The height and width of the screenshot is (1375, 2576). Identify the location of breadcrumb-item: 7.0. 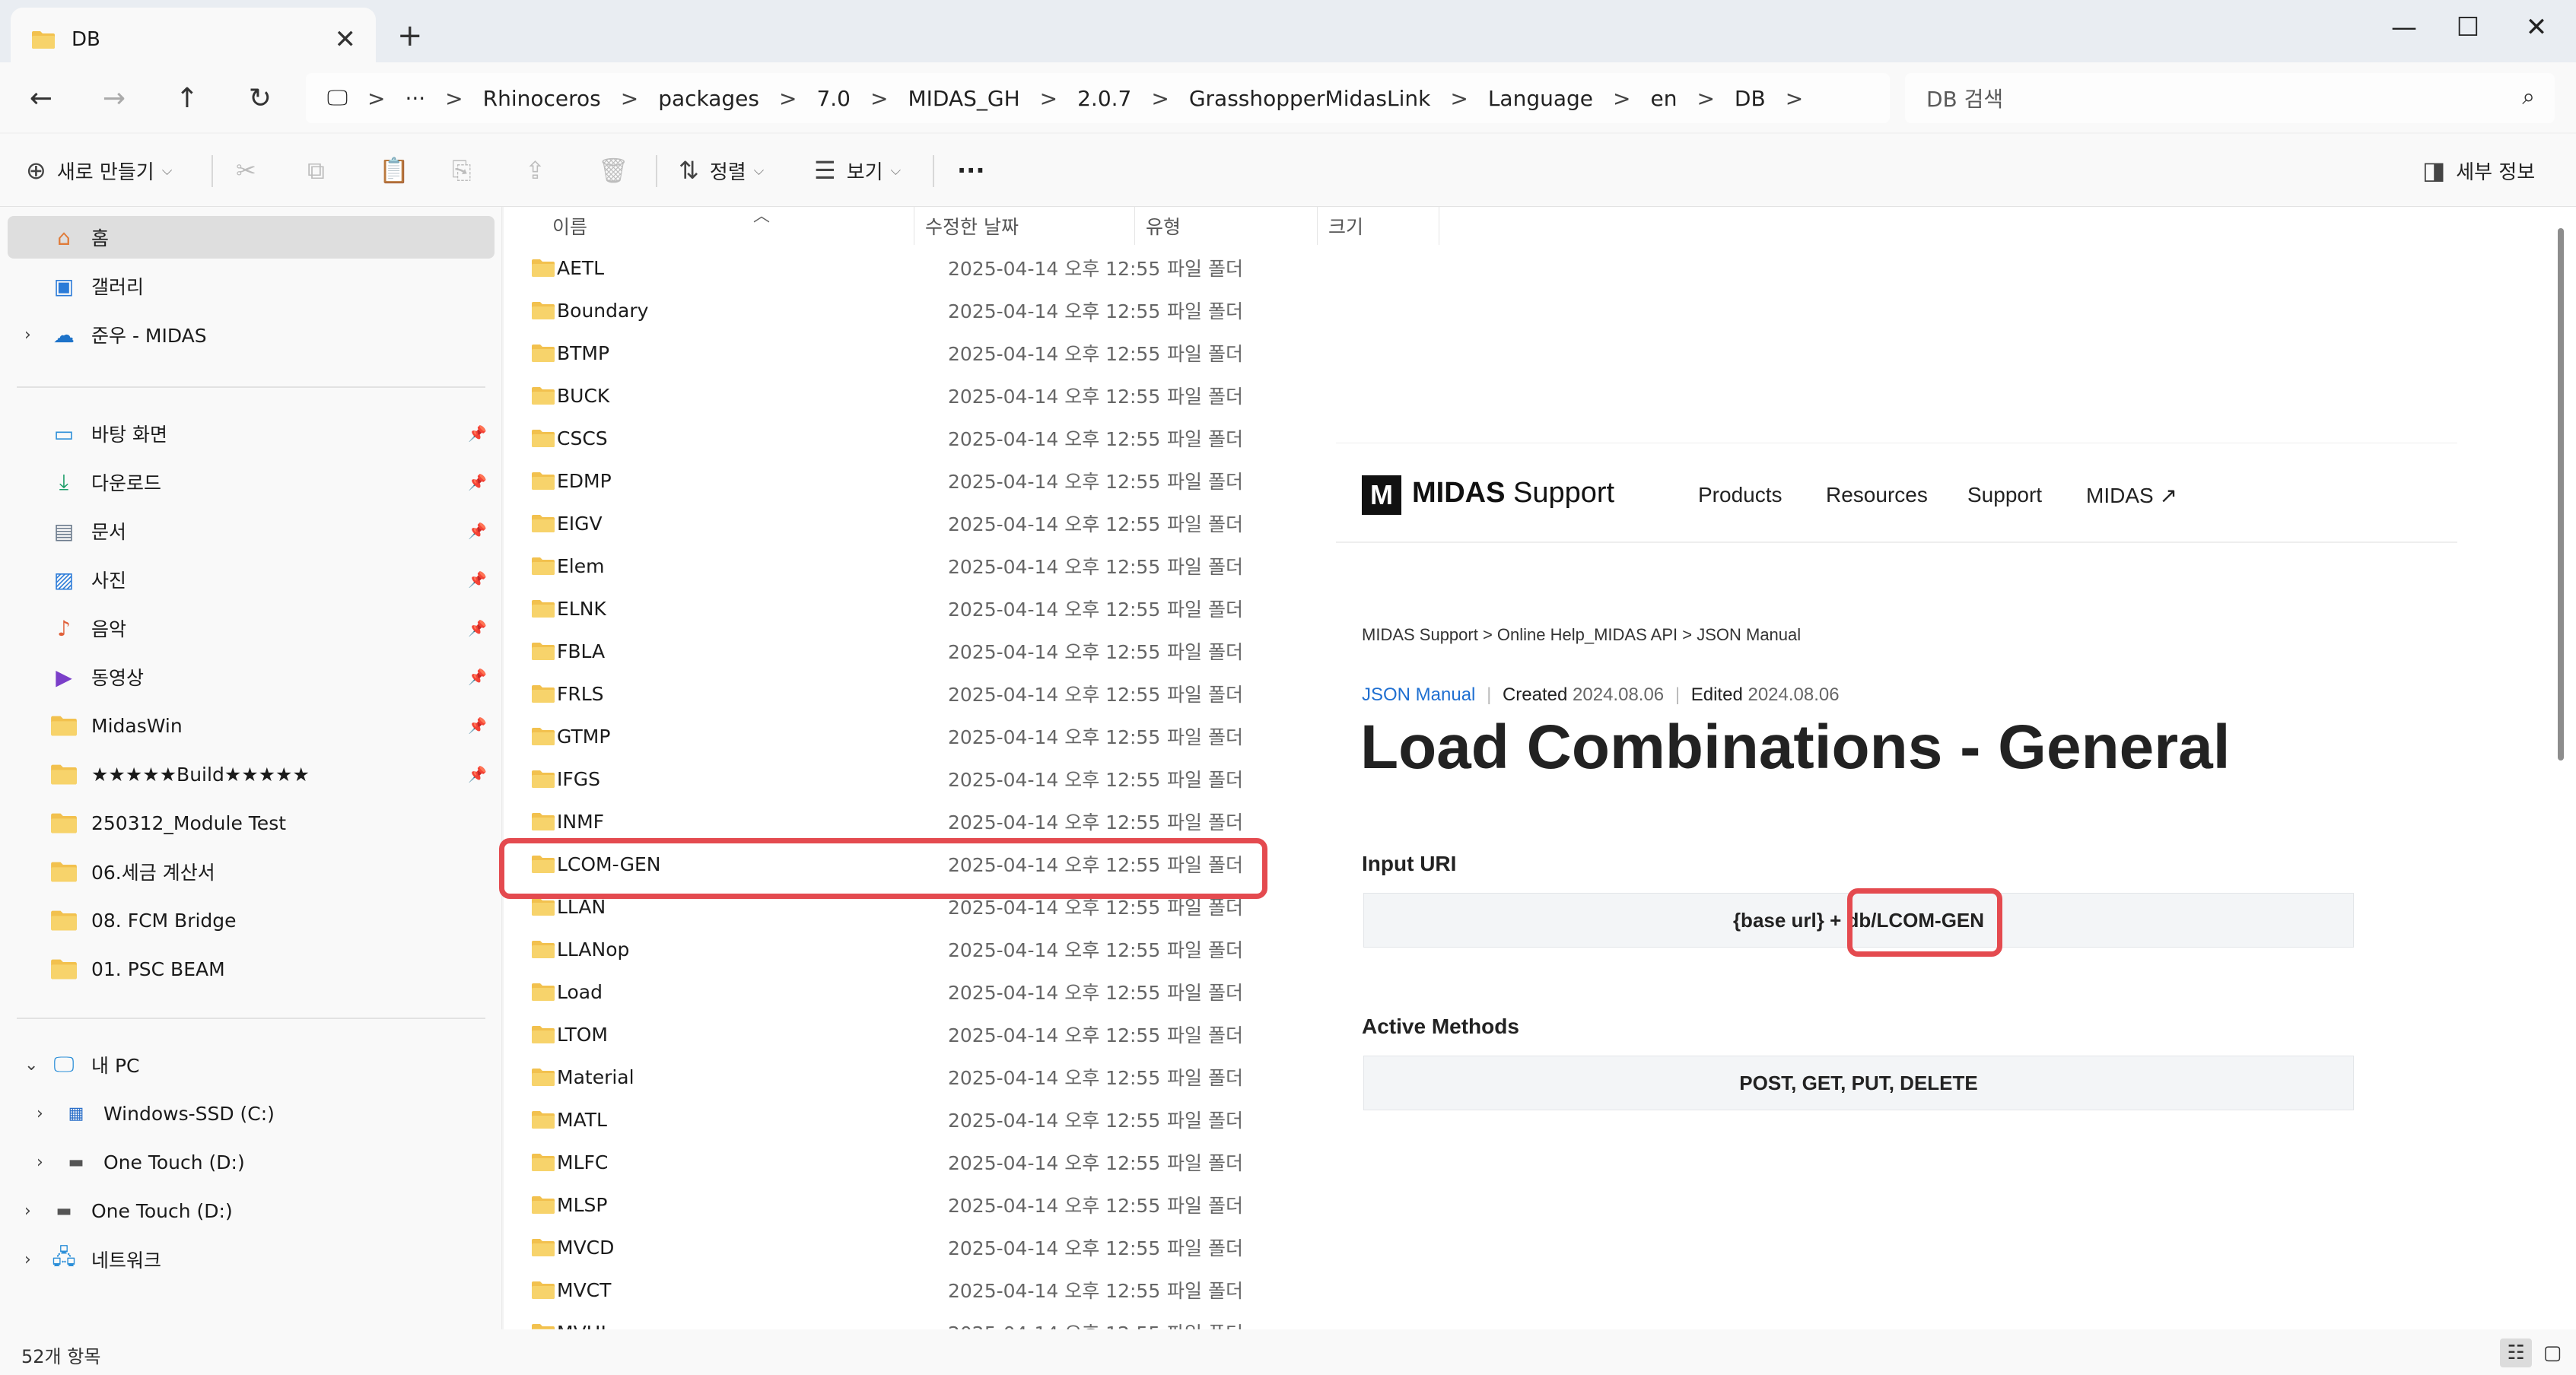
(834, 98).